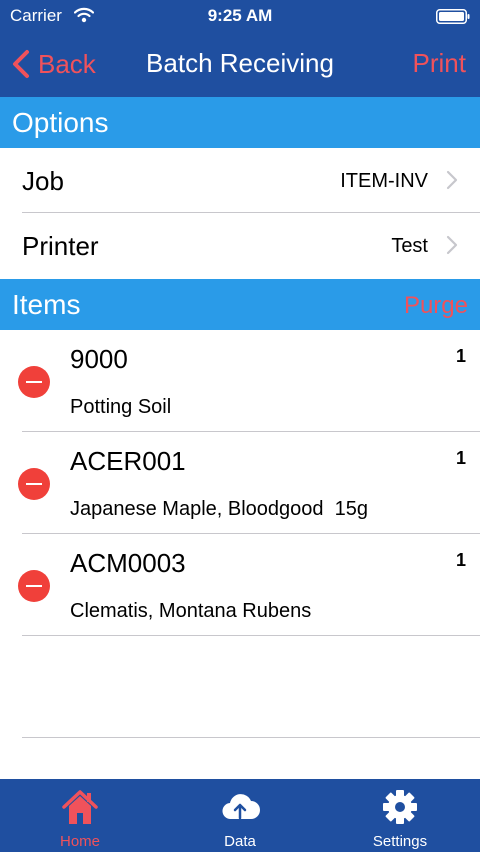 This screenshot has height=852, width=480. Describe the element at coordinates (240, 180) in the screenshot. I see `option-row-job: Job ITEM-INV` at that location.